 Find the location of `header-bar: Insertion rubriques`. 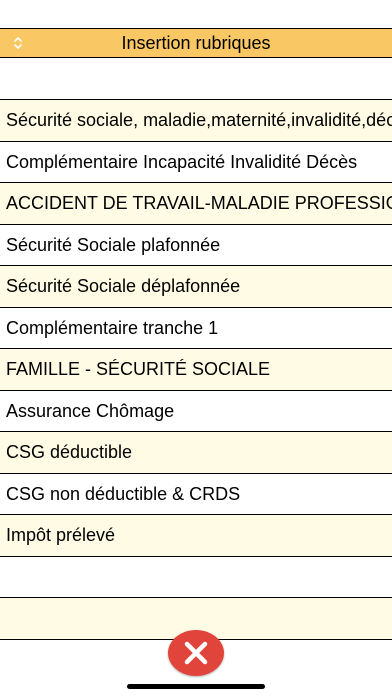

header-bar: Insertion rubriques is located at coordinates (196, 43).